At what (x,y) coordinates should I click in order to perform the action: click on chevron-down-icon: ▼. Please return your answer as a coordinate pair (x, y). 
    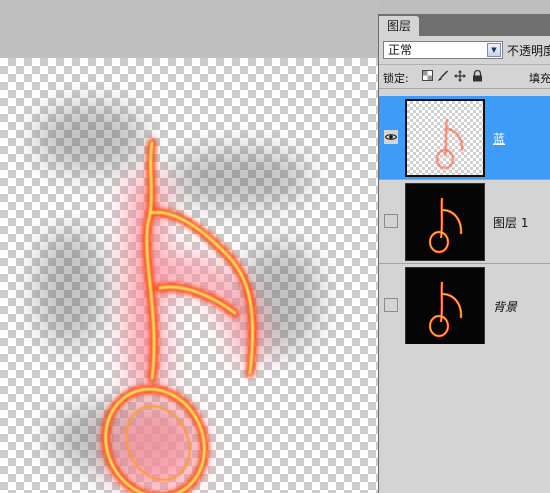
    Looking at the image, I should click on (494, 50).